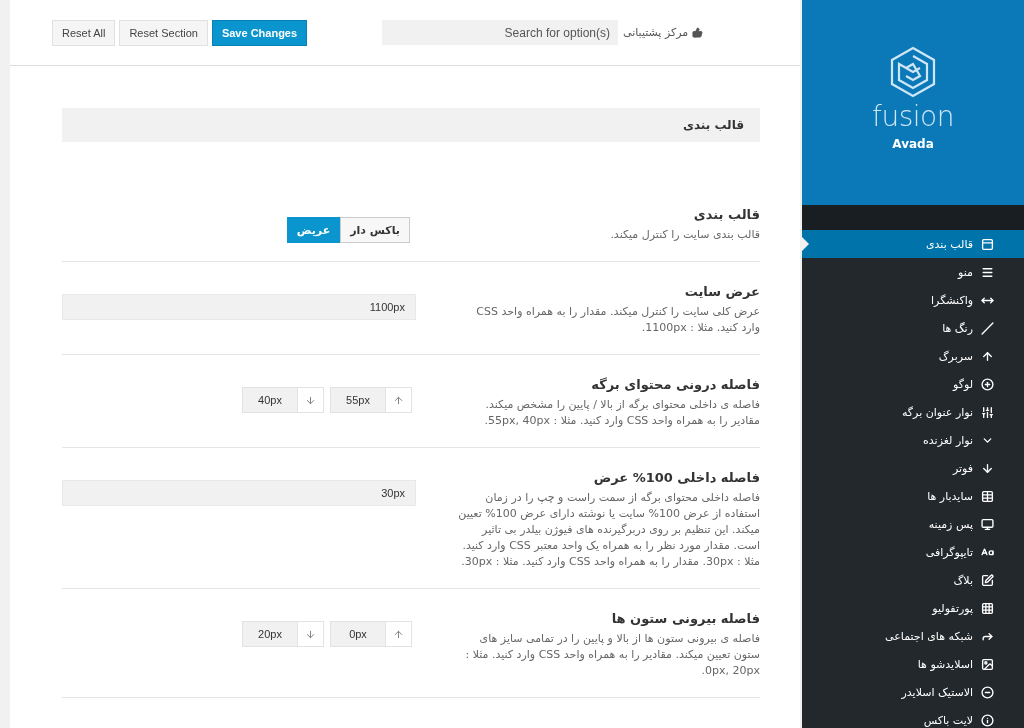  Describe the element at coordinates (713, 125) in the screenshot. I see `section-title: قالب بندی` at that location.